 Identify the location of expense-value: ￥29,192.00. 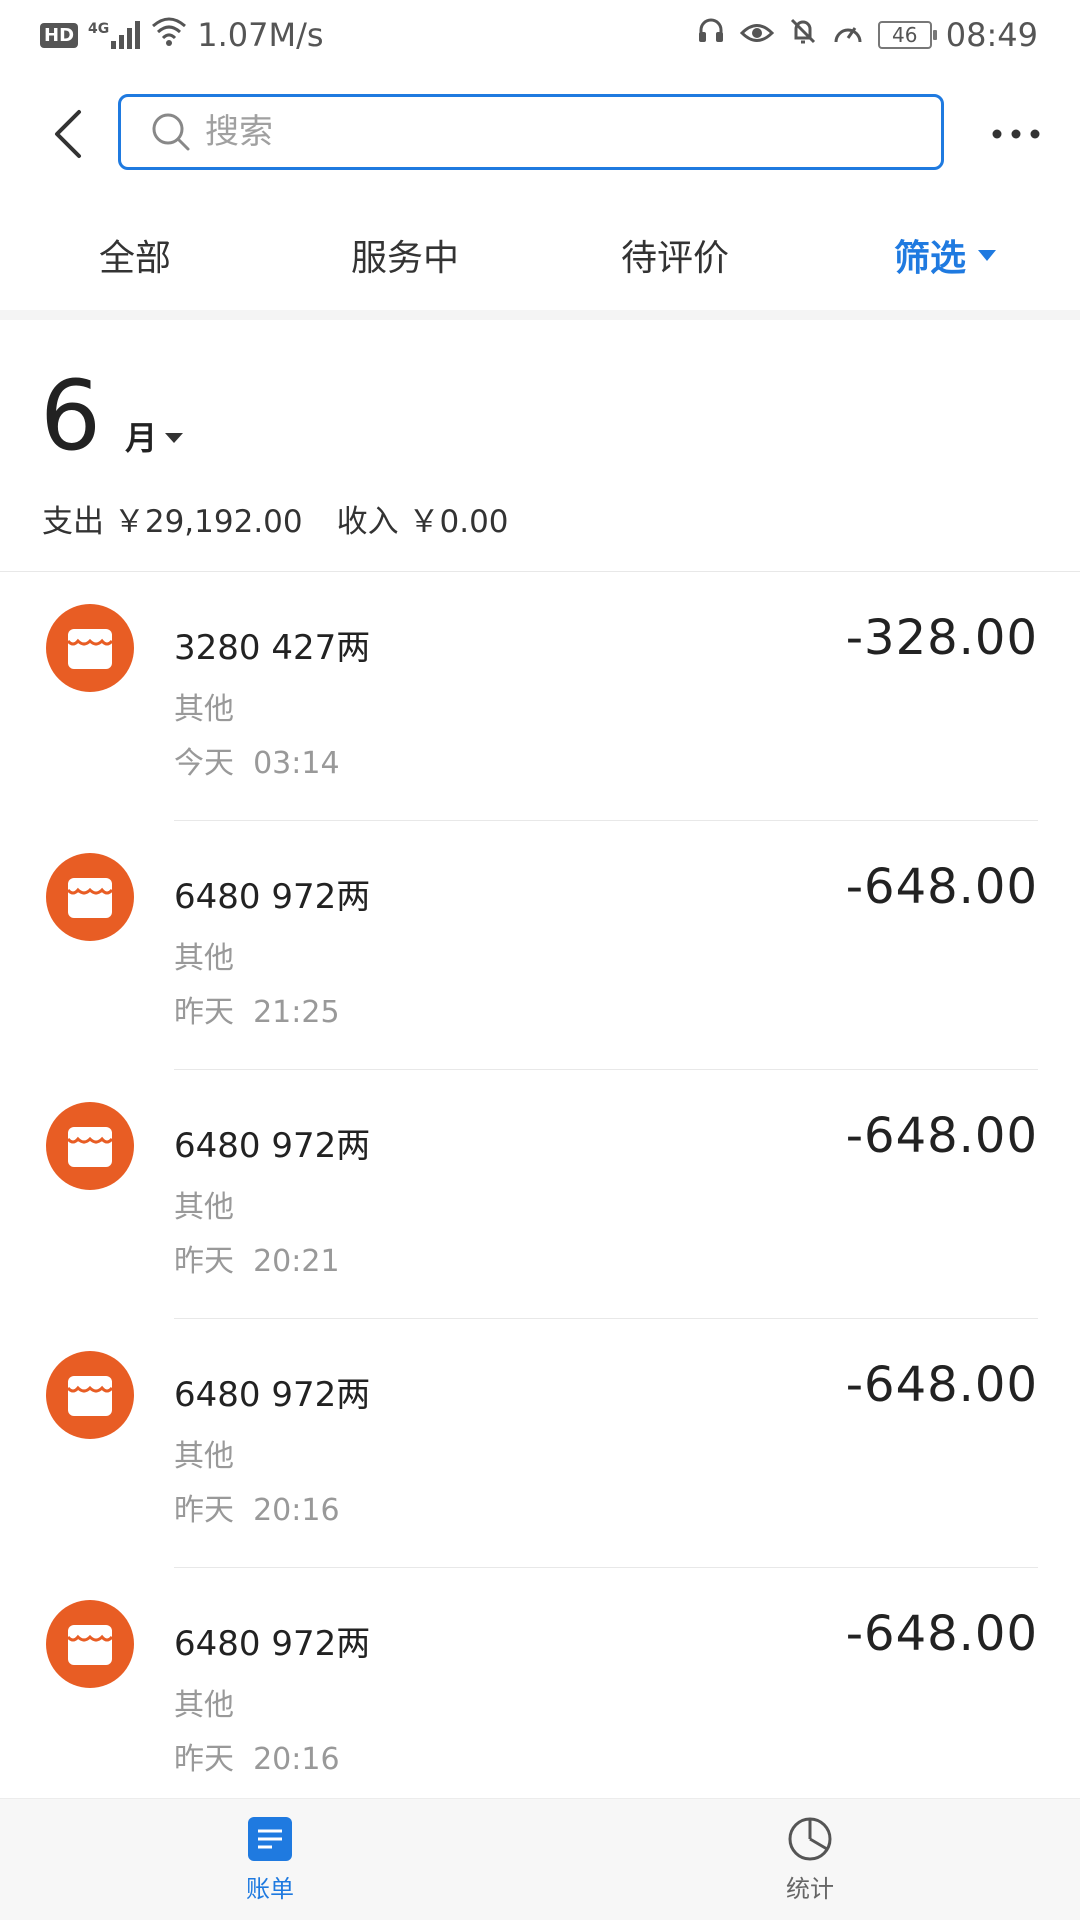
(208, 522).